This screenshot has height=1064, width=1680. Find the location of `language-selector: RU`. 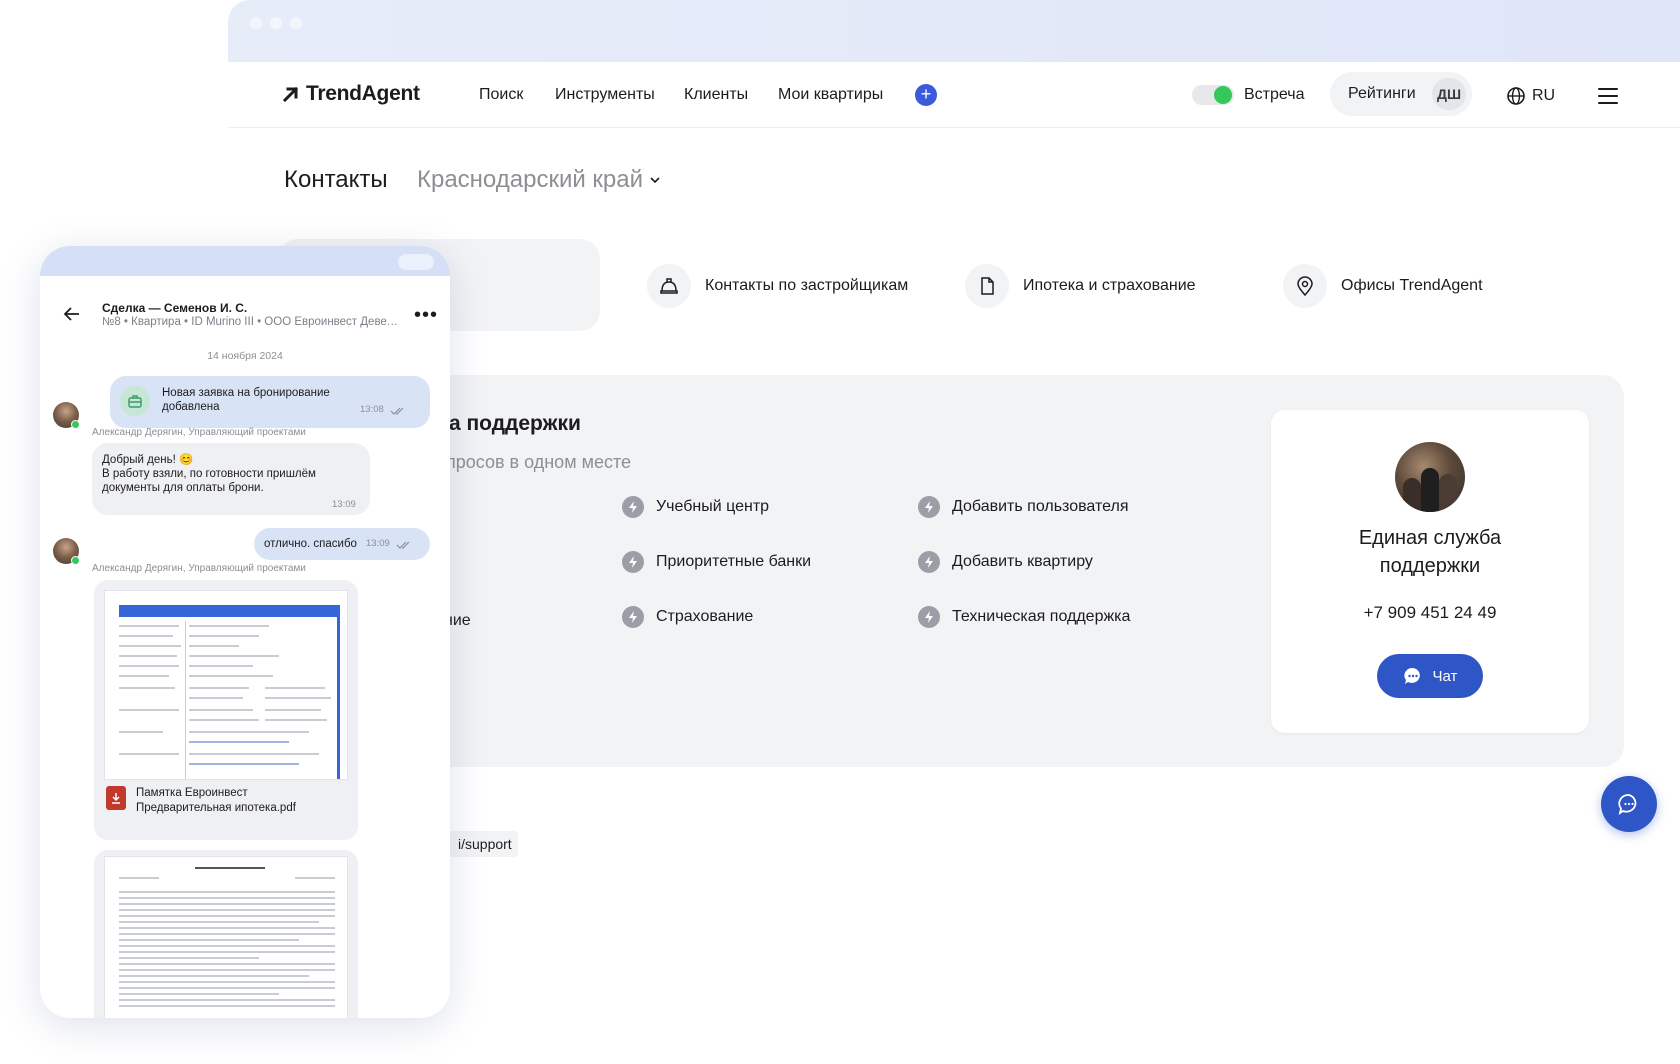

language-selector: RU is located at coordinates (1530, 96).